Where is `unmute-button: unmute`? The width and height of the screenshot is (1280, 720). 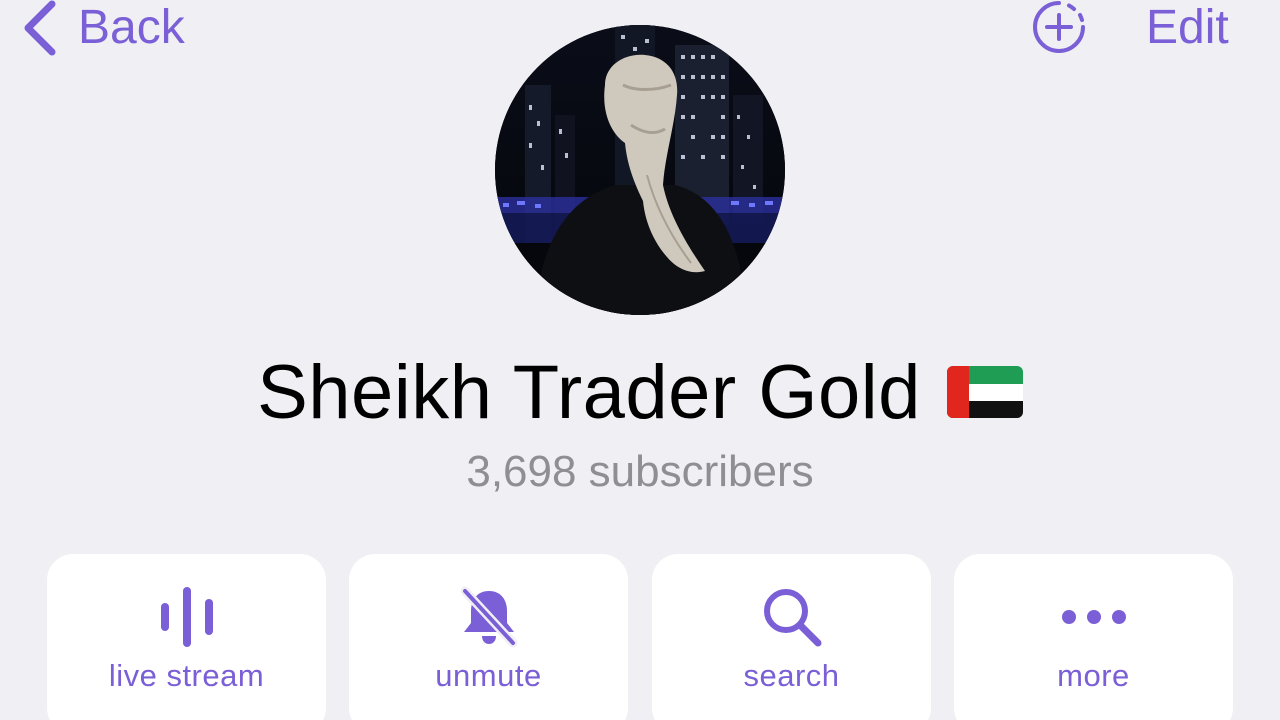
unmute-button: unmute is located at coordinates (488, 637).